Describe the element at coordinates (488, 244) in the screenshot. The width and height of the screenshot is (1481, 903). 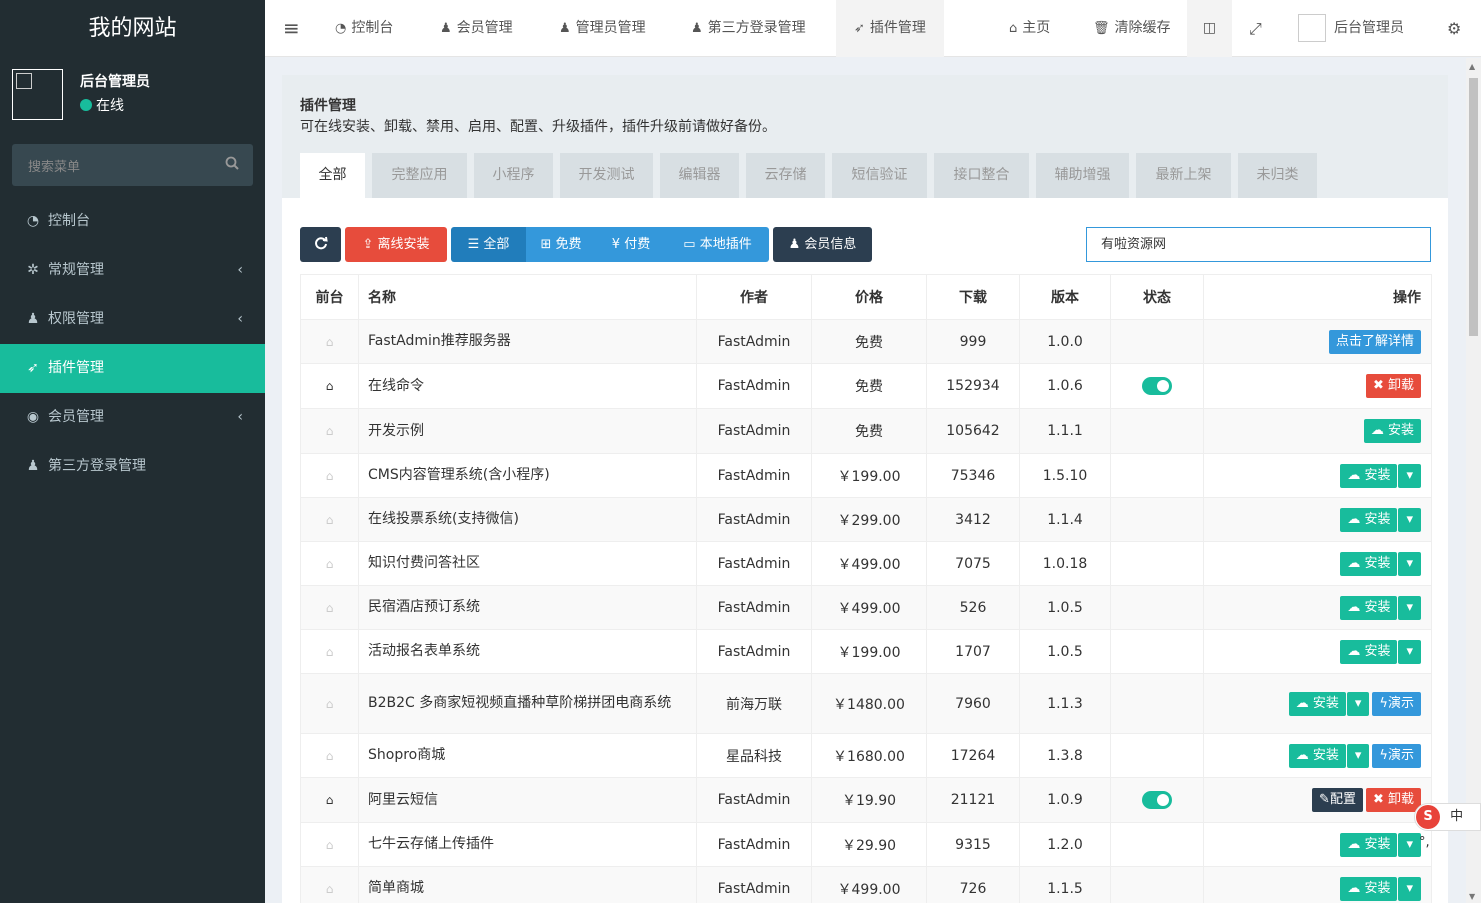
I see `filter-all-button: ☰ 全部` at that location.